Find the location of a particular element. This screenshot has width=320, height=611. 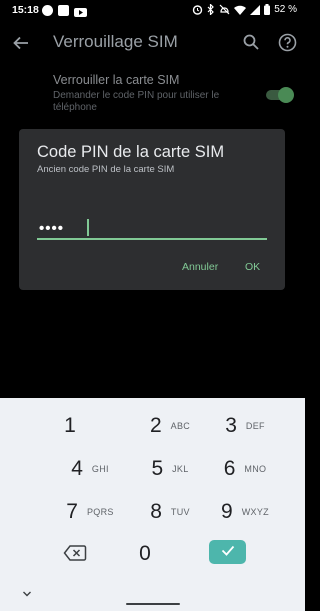

key-1: 1 is located at coordinates (70, 426).